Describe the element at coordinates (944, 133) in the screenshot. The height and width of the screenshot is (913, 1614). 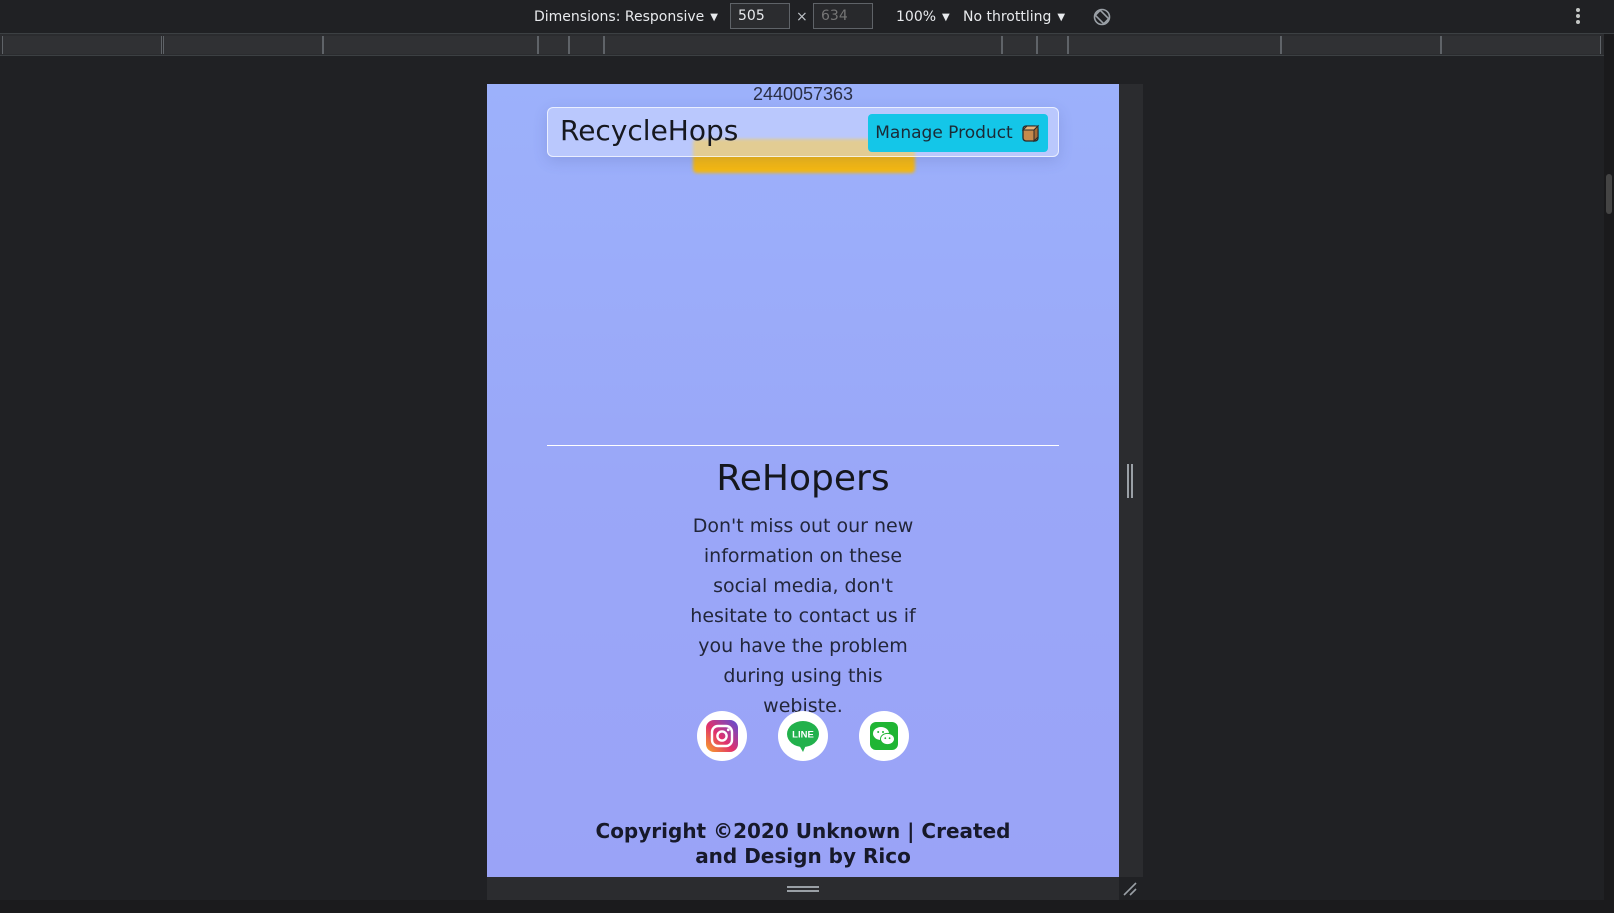
I see `manage-product-label: Manage Product` at that location.